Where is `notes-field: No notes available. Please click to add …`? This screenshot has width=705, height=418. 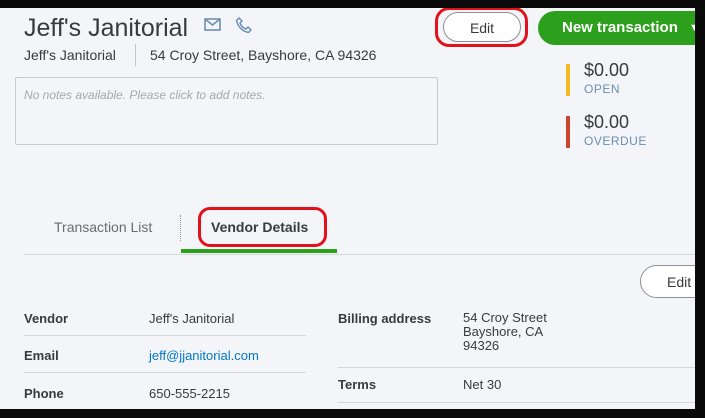 notes-field: No notes available. Please click to add … is located at coordinates (226, 111).